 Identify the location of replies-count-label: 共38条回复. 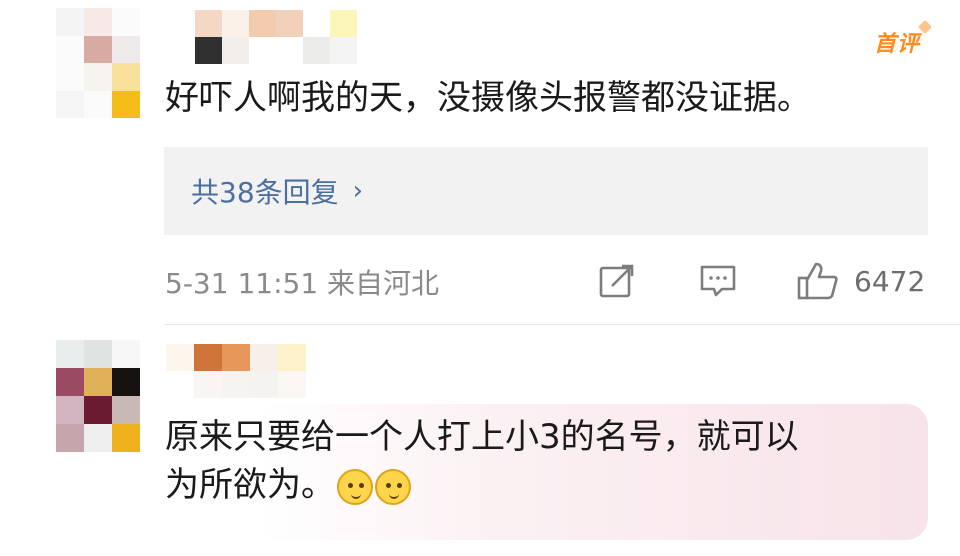
(265, 192).